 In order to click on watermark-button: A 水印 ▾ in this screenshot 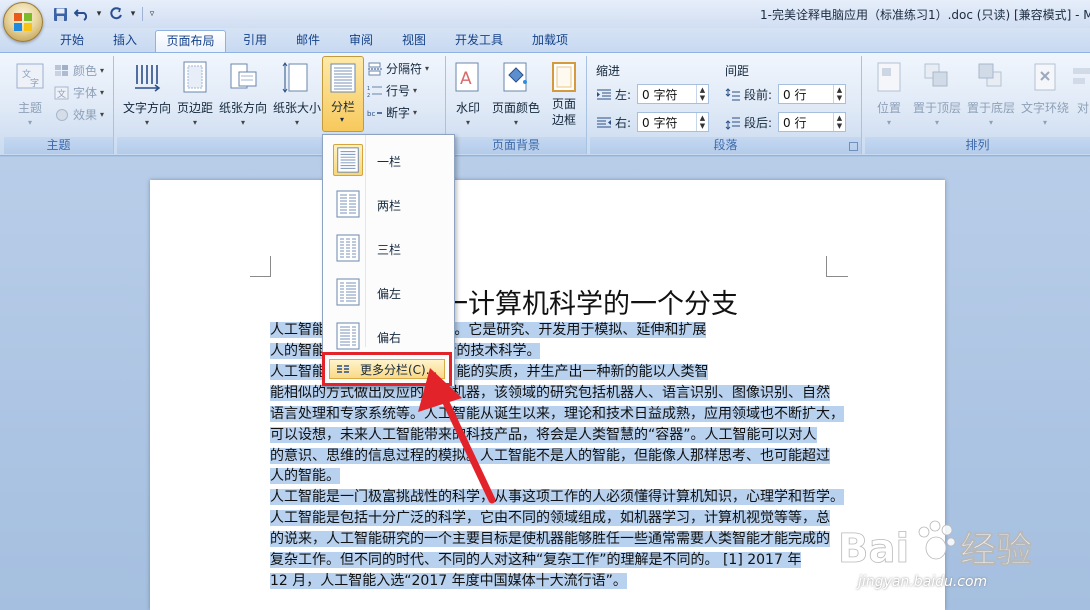, I will do `click(468, 93)`.